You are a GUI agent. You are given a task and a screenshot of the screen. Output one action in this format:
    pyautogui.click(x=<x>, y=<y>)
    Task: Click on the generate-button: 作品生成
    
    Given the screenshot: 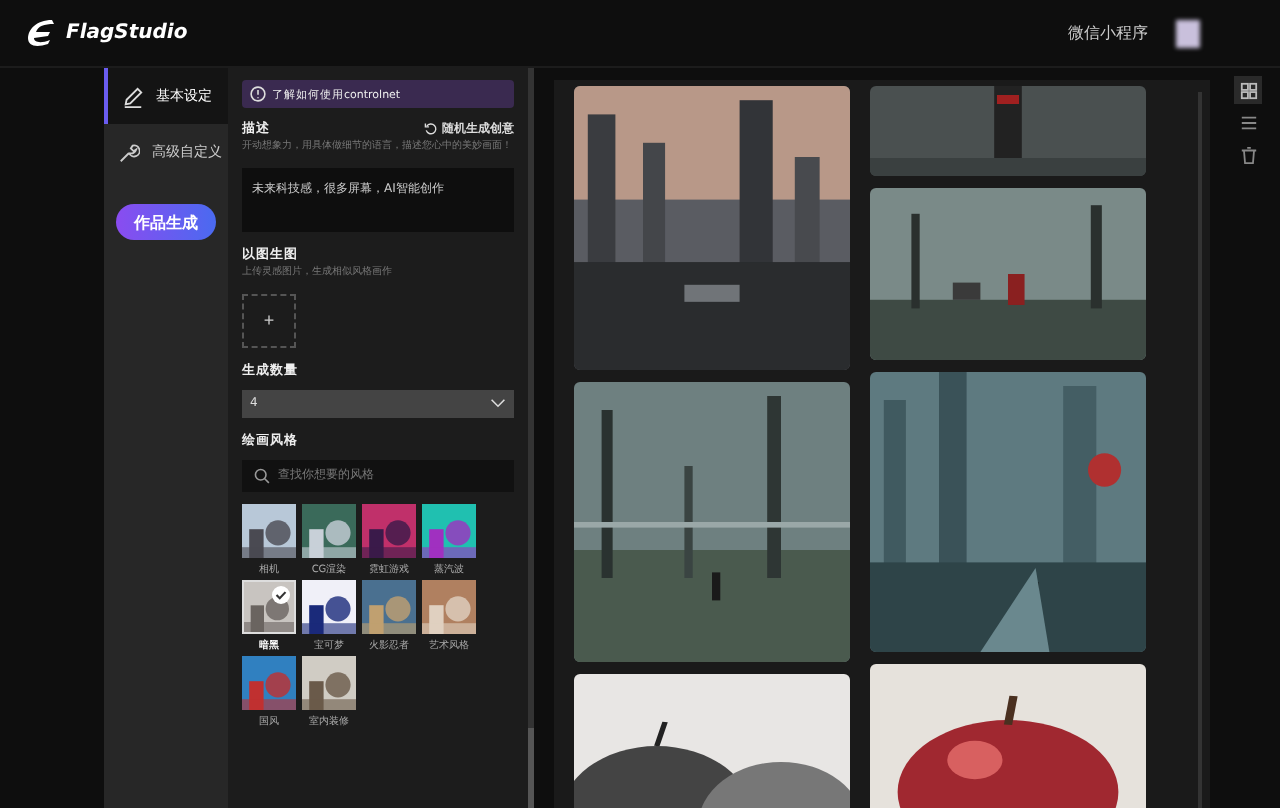 What is the action you would take?
    pyautogui.click(x=166, y=222)
    